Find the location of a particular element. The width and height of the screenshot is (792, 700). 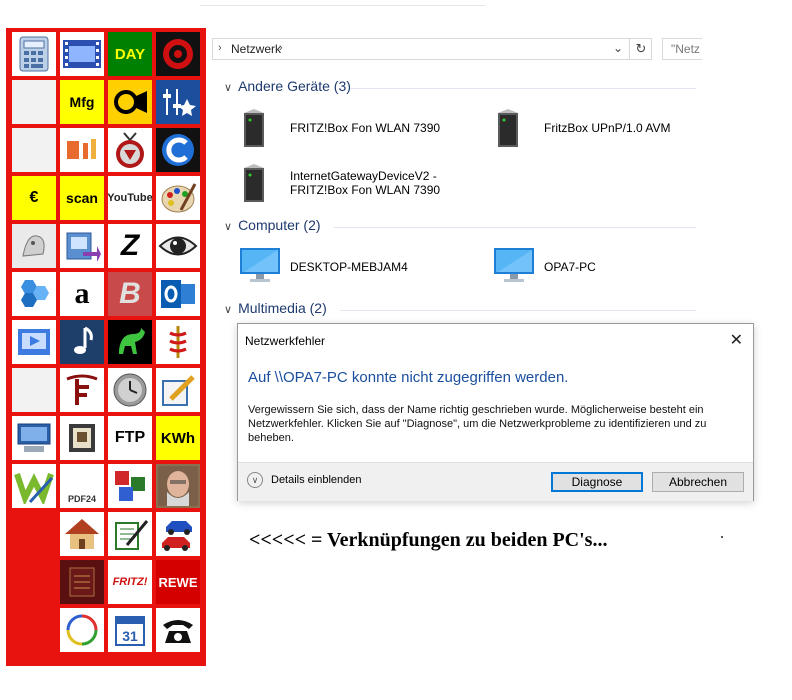

amazon-shortcut: a is located at coordinates (82, 294).